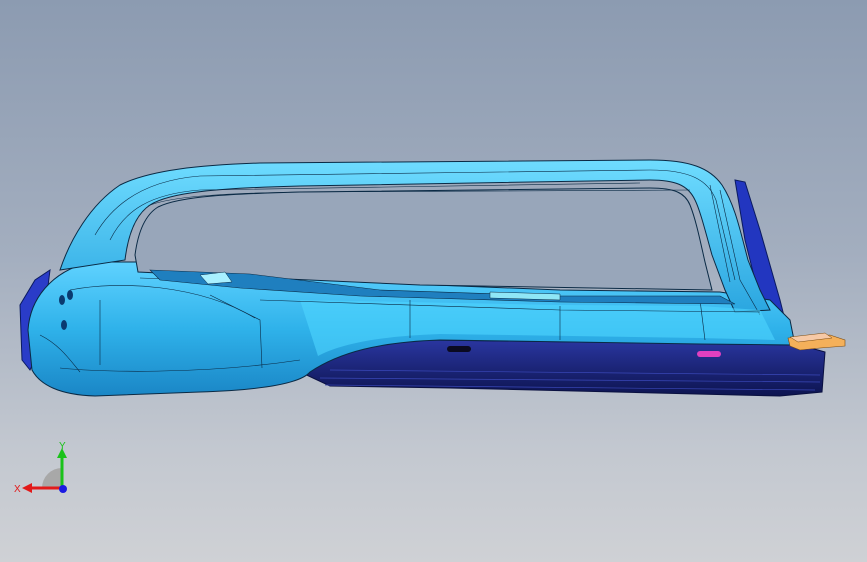 The width and height of the screenshot is (867, 562). What do you see at coordinates (62, 446) in the screenshot?
I see `y-axis-label: Y` at bounding box center [62, 446].